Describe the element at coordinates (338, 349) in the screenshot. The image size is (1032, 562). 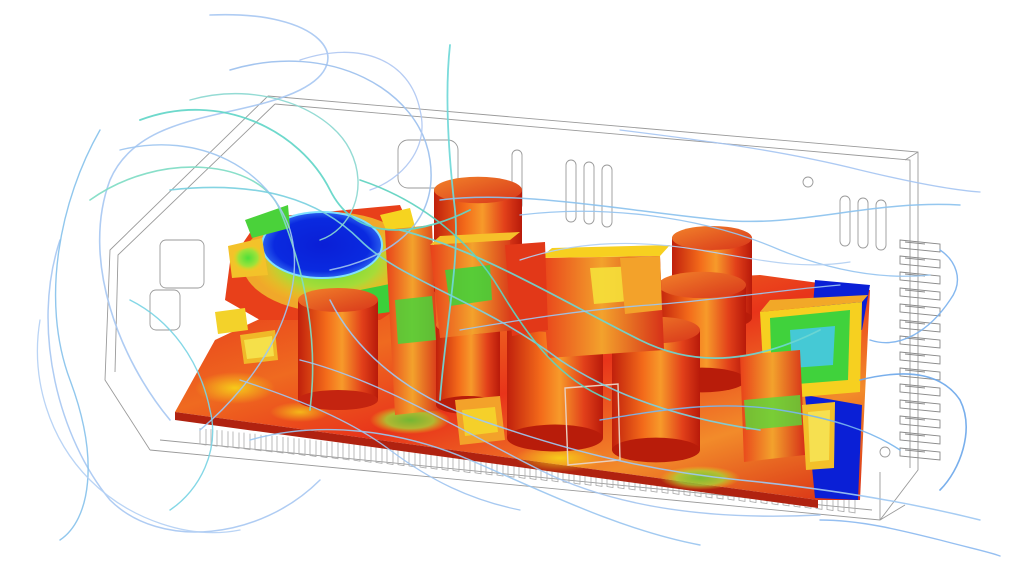
I see `tall-component` at that location.